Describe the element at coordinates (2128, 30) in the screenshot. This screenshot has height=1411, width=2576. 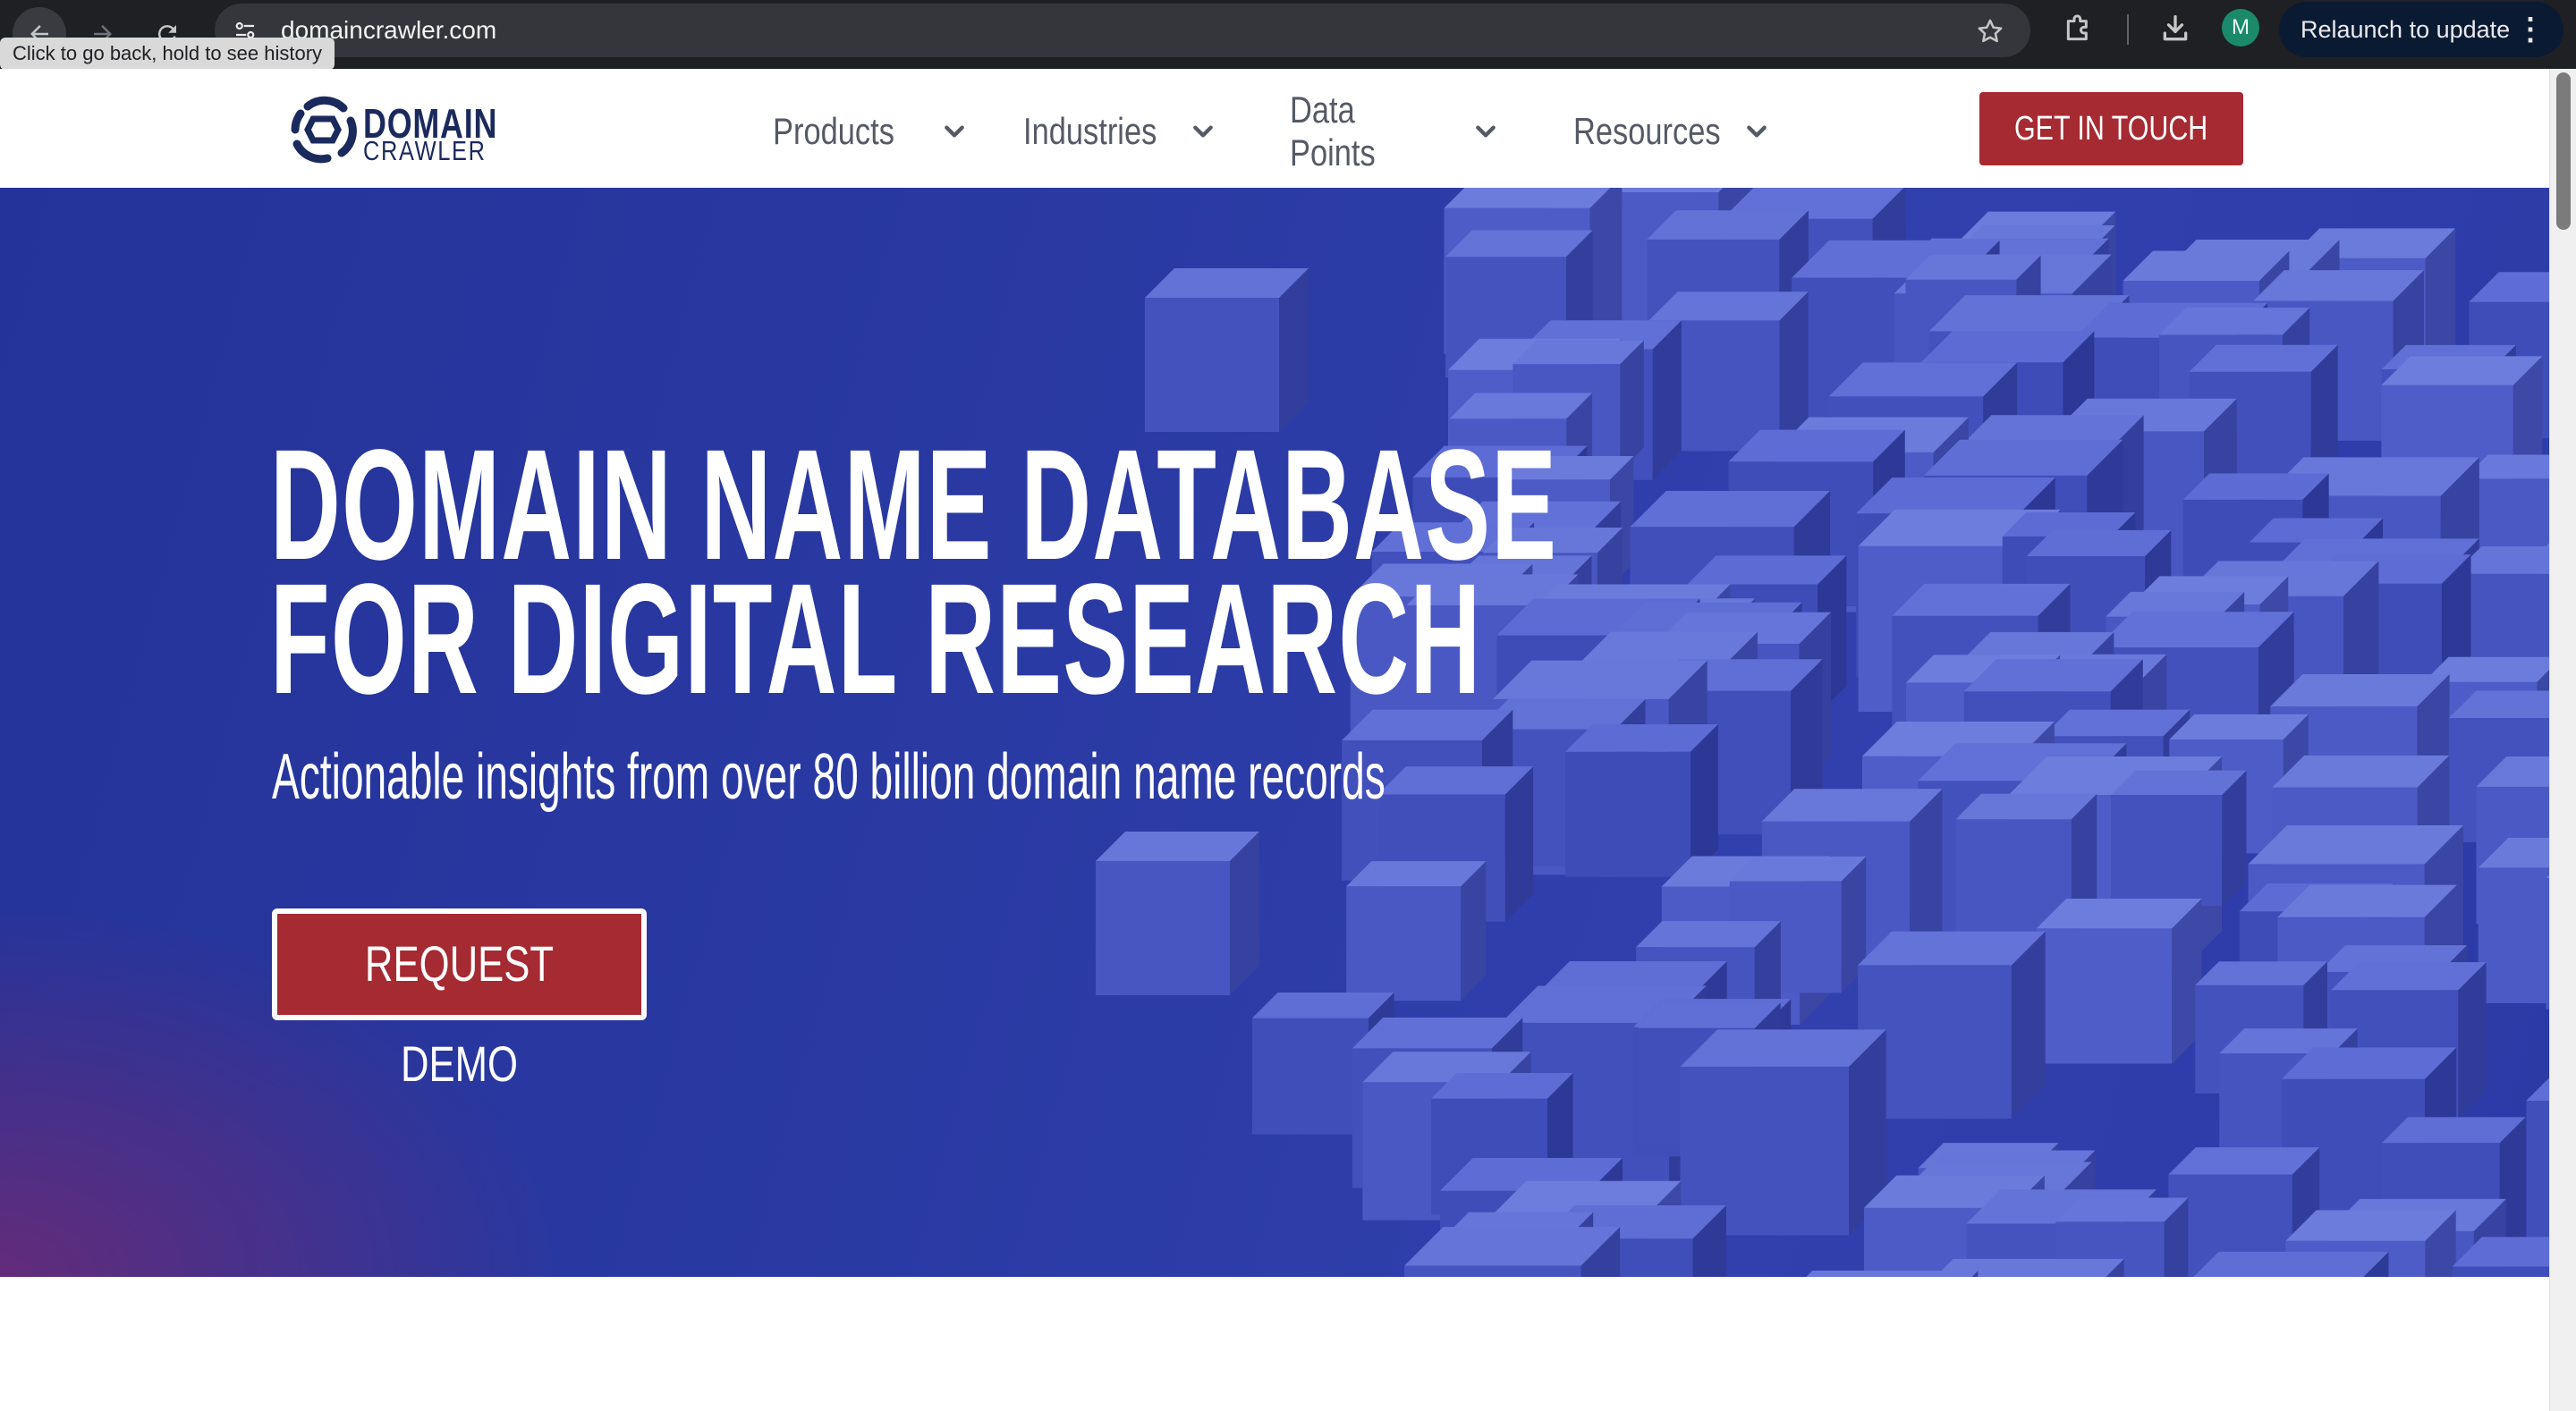
I see `toolbar-divider` at that location.